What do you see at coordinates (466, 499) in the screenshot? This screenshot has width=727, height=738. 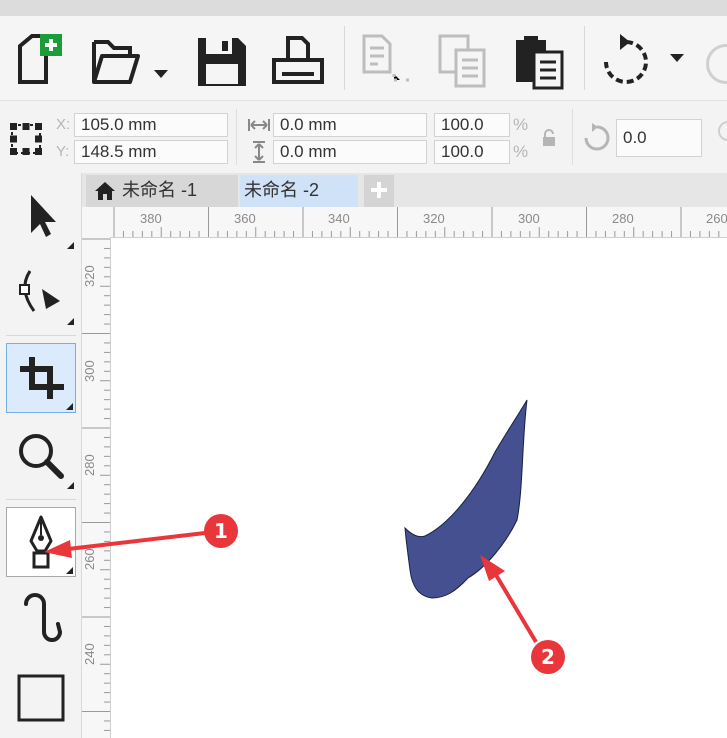 I see `drawn-curve-shape` at bounding box center [466, 499].